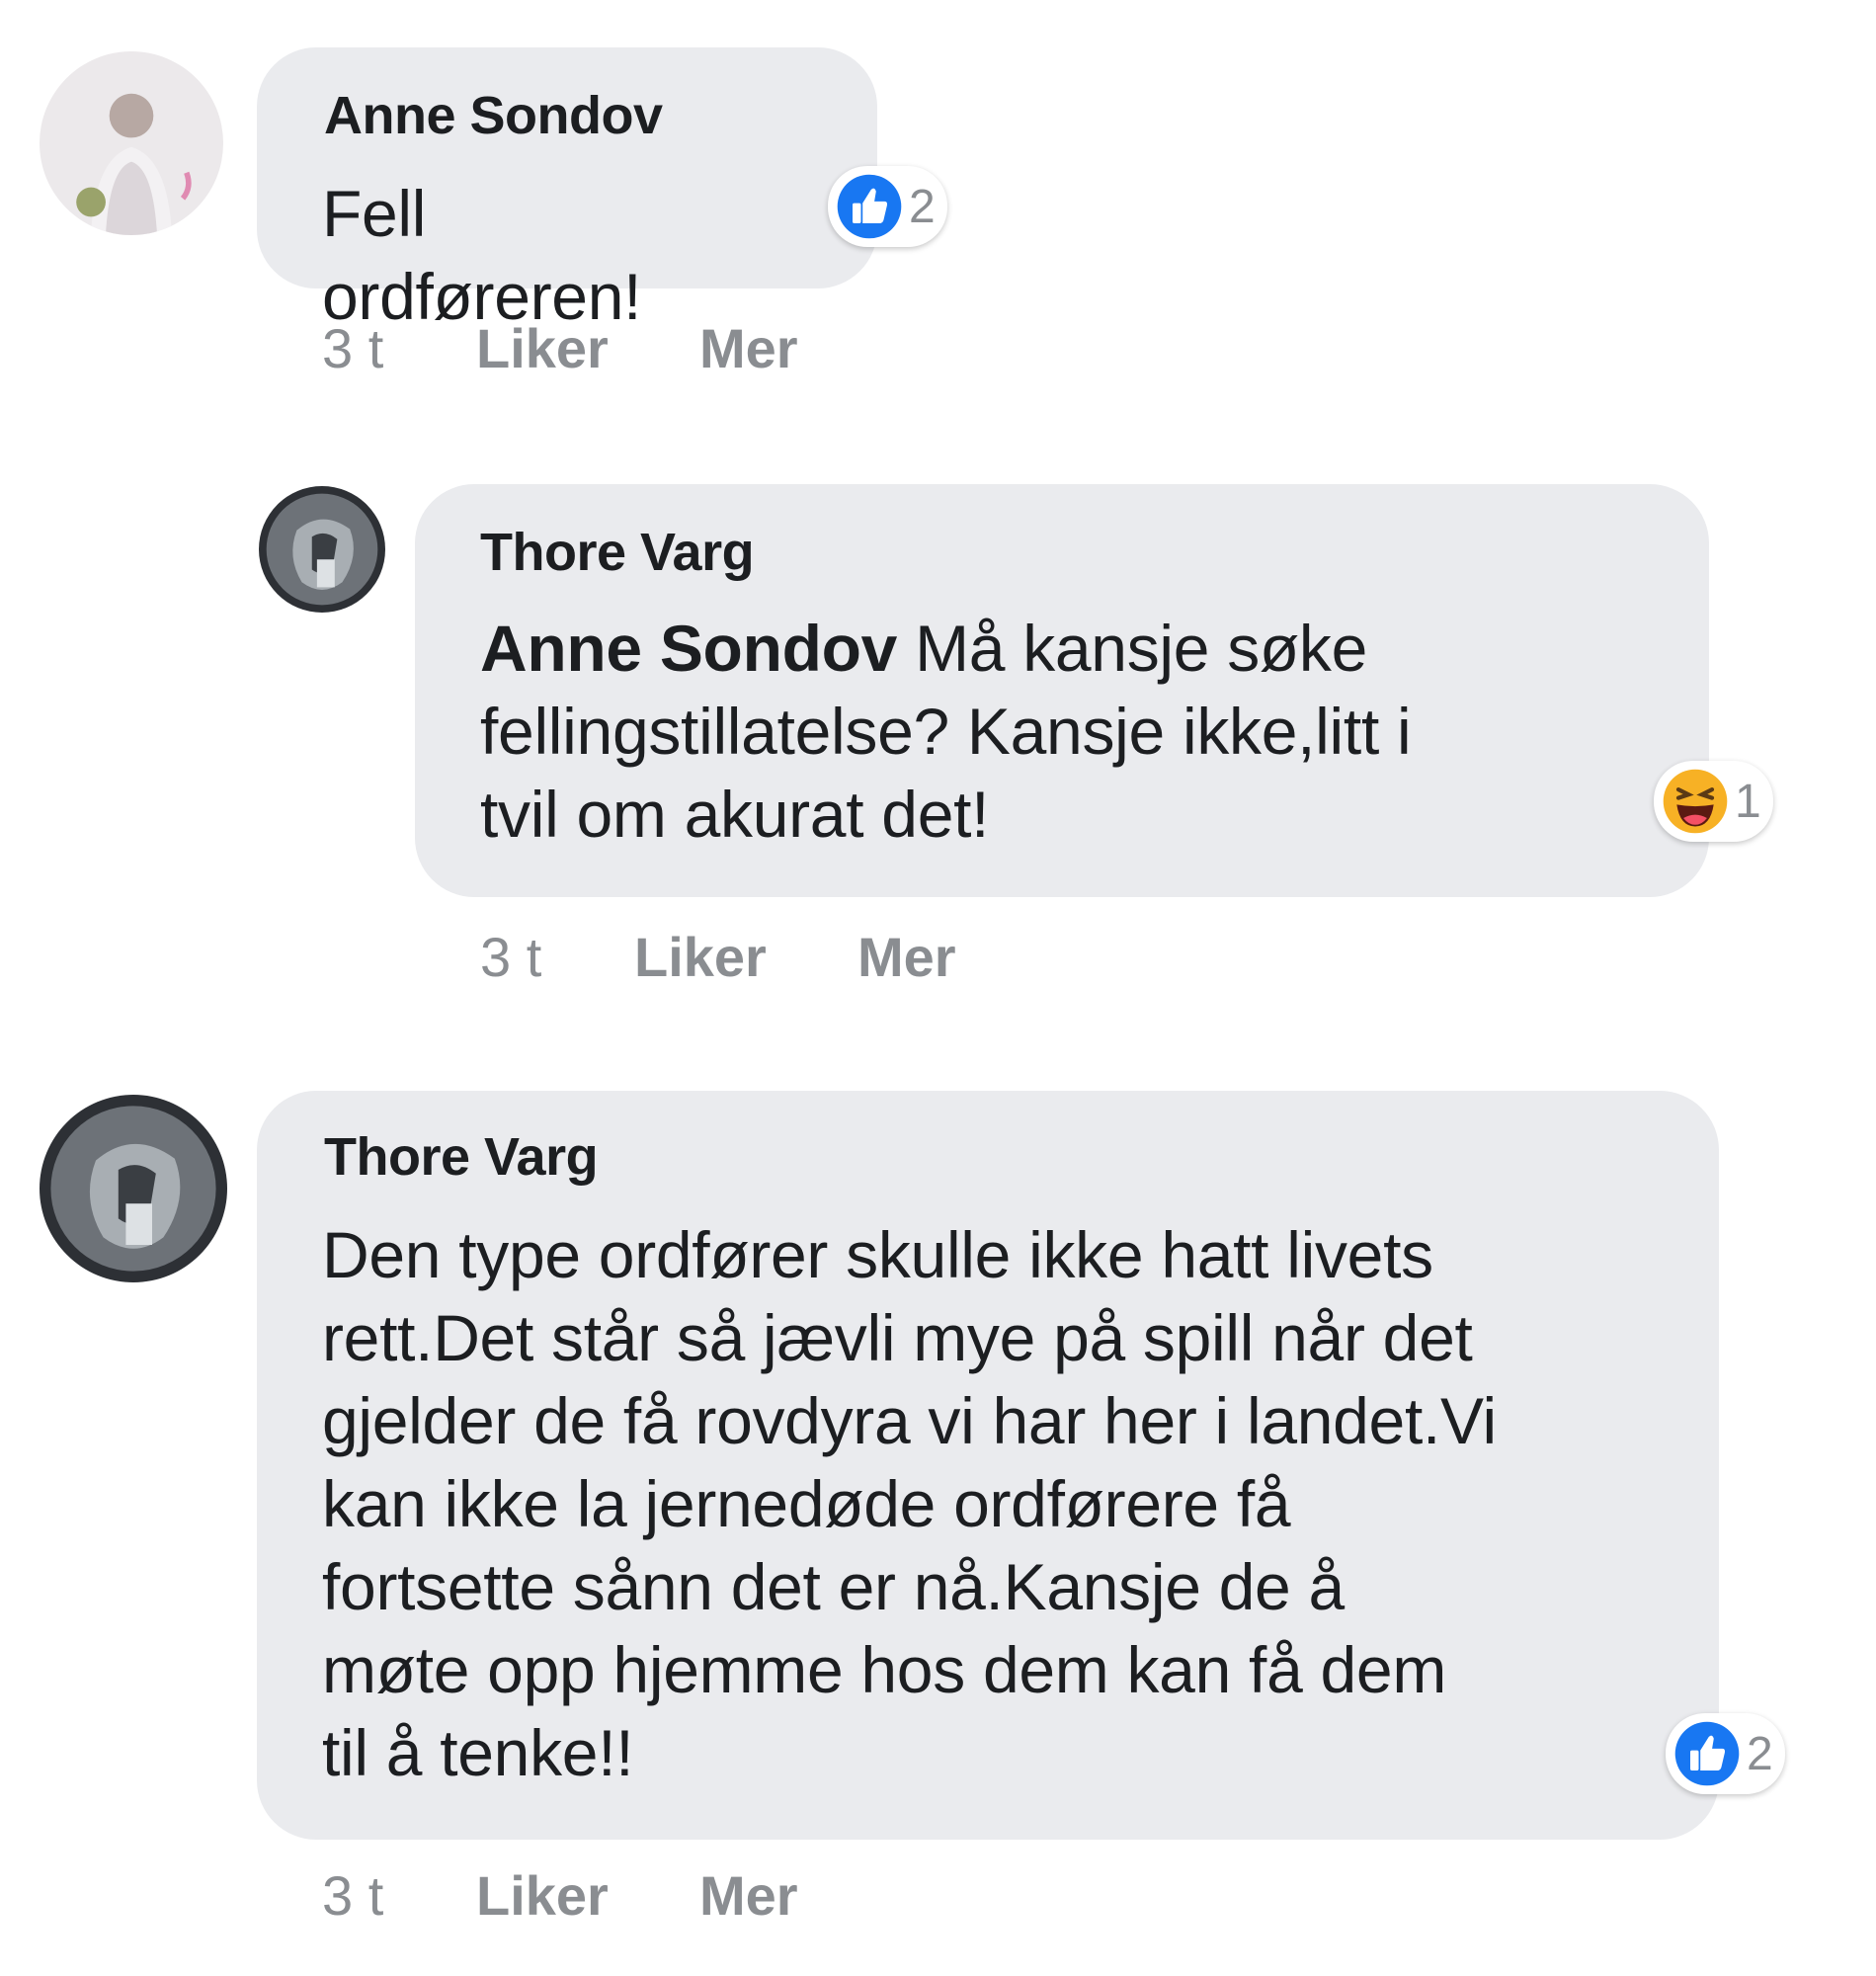 The image size is (1876, 1976). I want to click on comment-text-line: møte opp hjemme hos dem kan få dem, so click(885, 1669).